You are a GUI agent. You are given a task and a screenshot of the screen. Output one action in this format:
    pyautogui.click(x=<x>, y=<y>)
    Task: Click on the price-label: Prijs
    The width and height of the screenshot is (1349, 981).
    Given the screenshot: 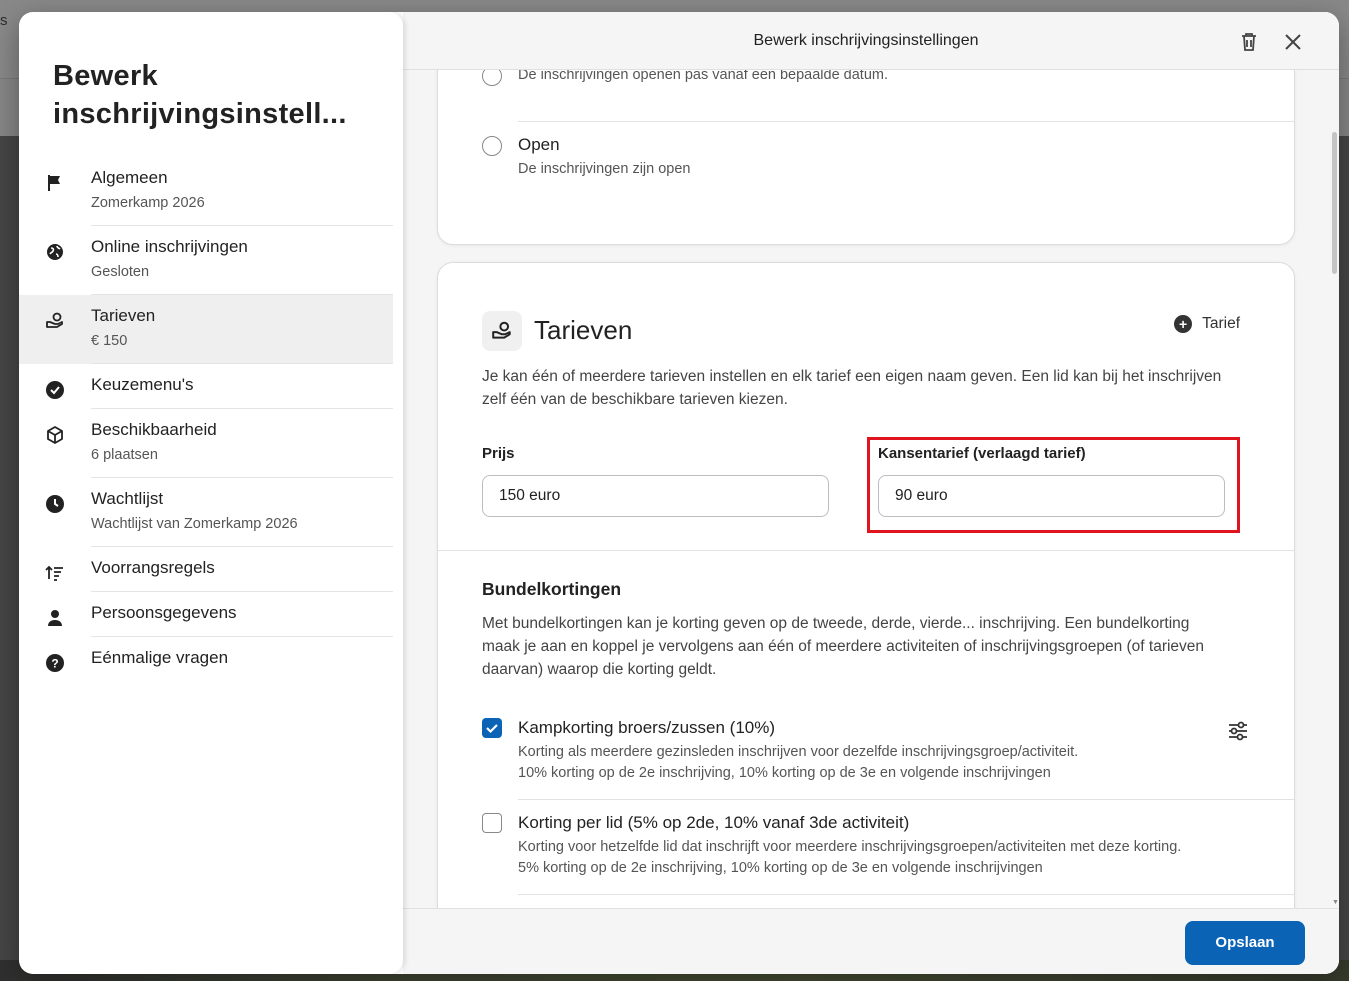 What is the action you would take?
    pyautogui.click(x=498, y=453)
    